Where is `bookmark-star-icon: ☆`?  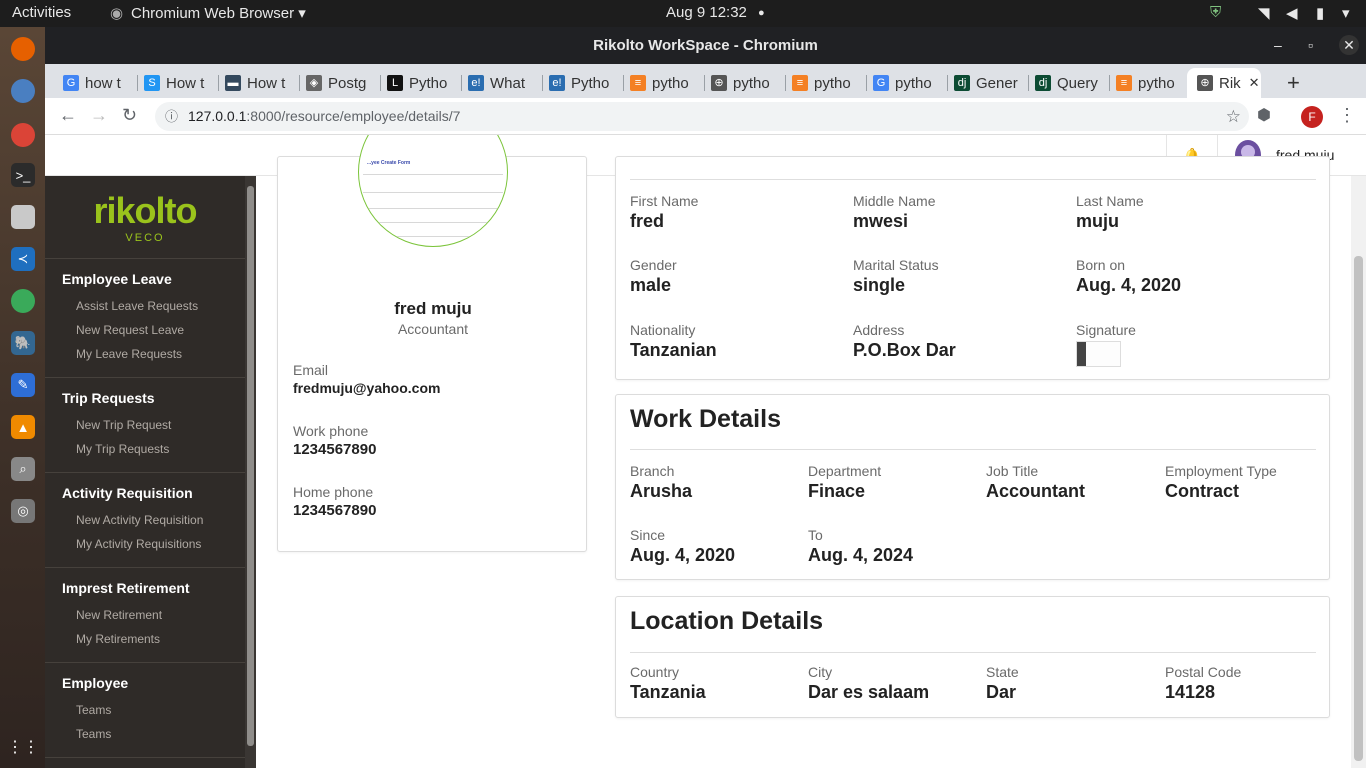 bookmark-star-icon: ☆ is located at coordinates (1233, 116).